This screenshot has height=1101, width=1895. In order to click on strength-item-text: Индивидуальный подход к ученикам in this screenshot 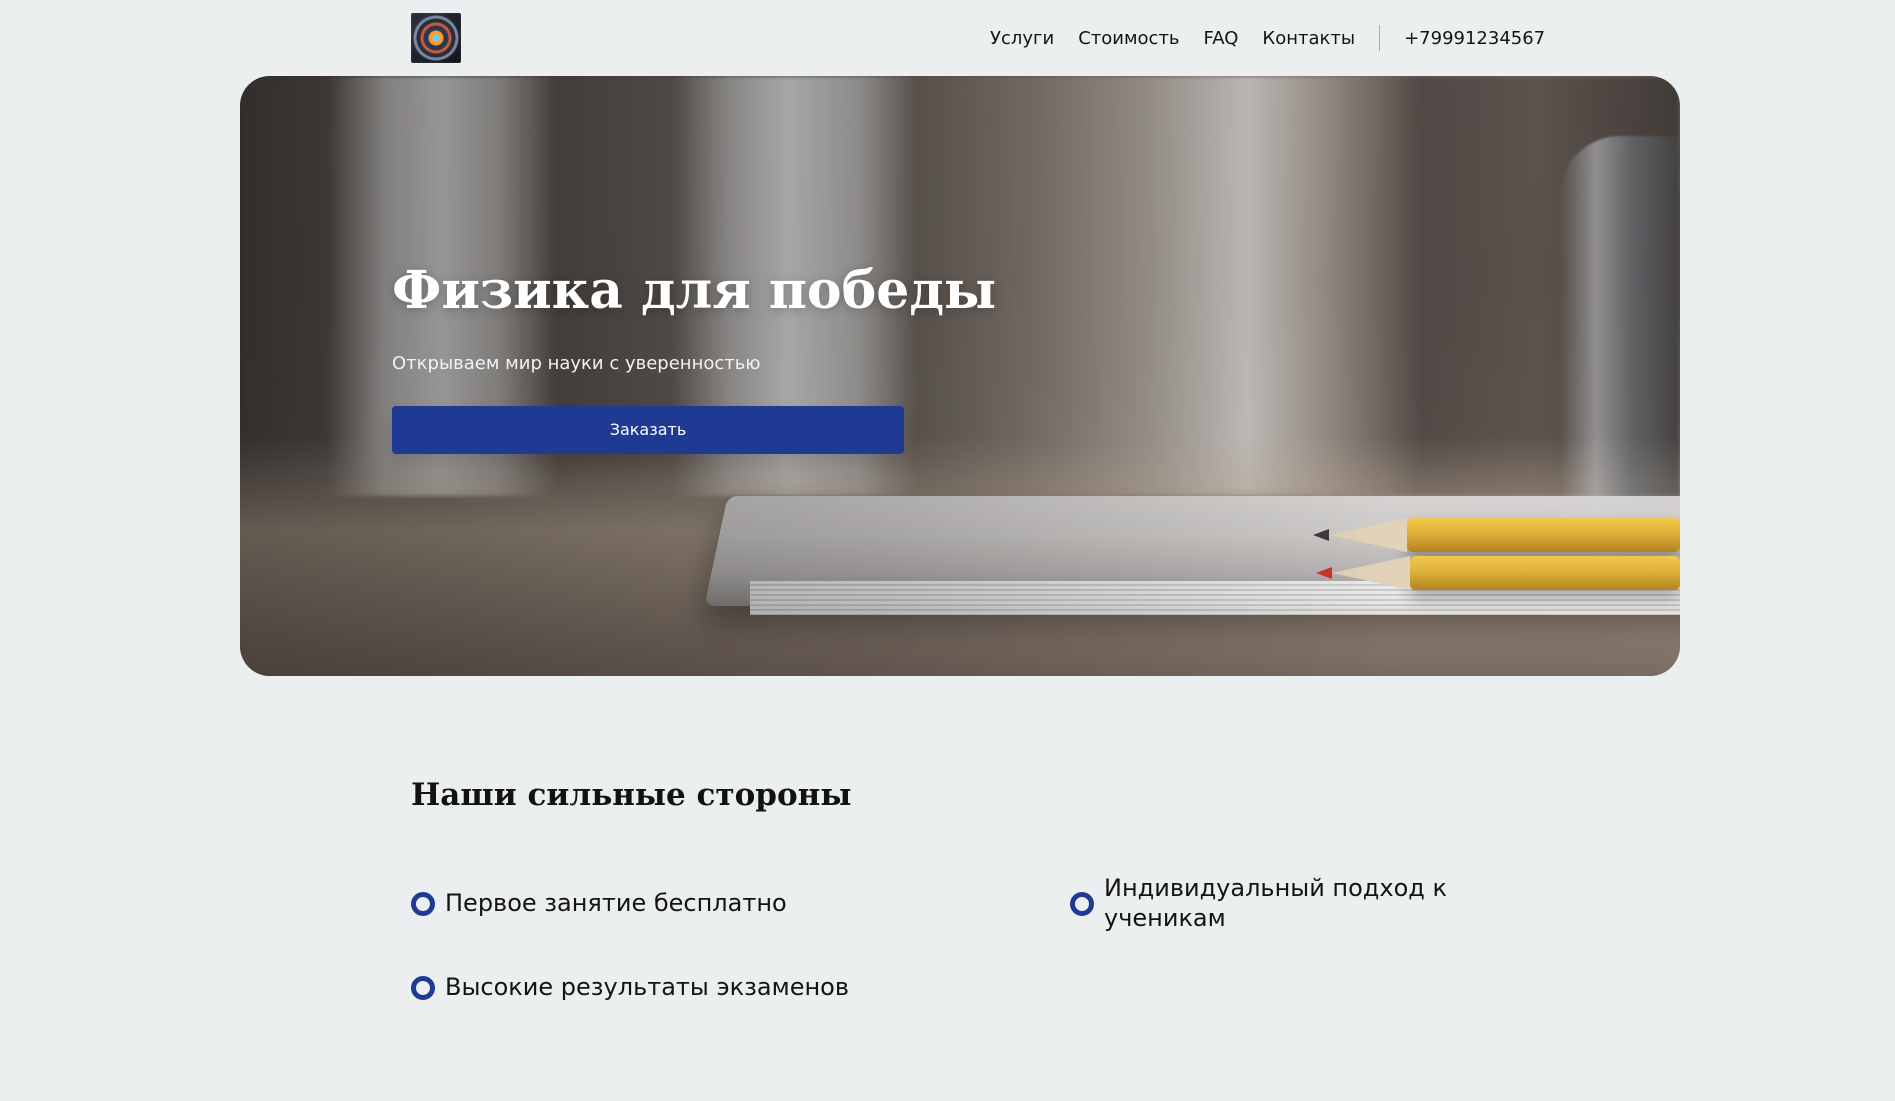, I will do `click(1276, 903)`.